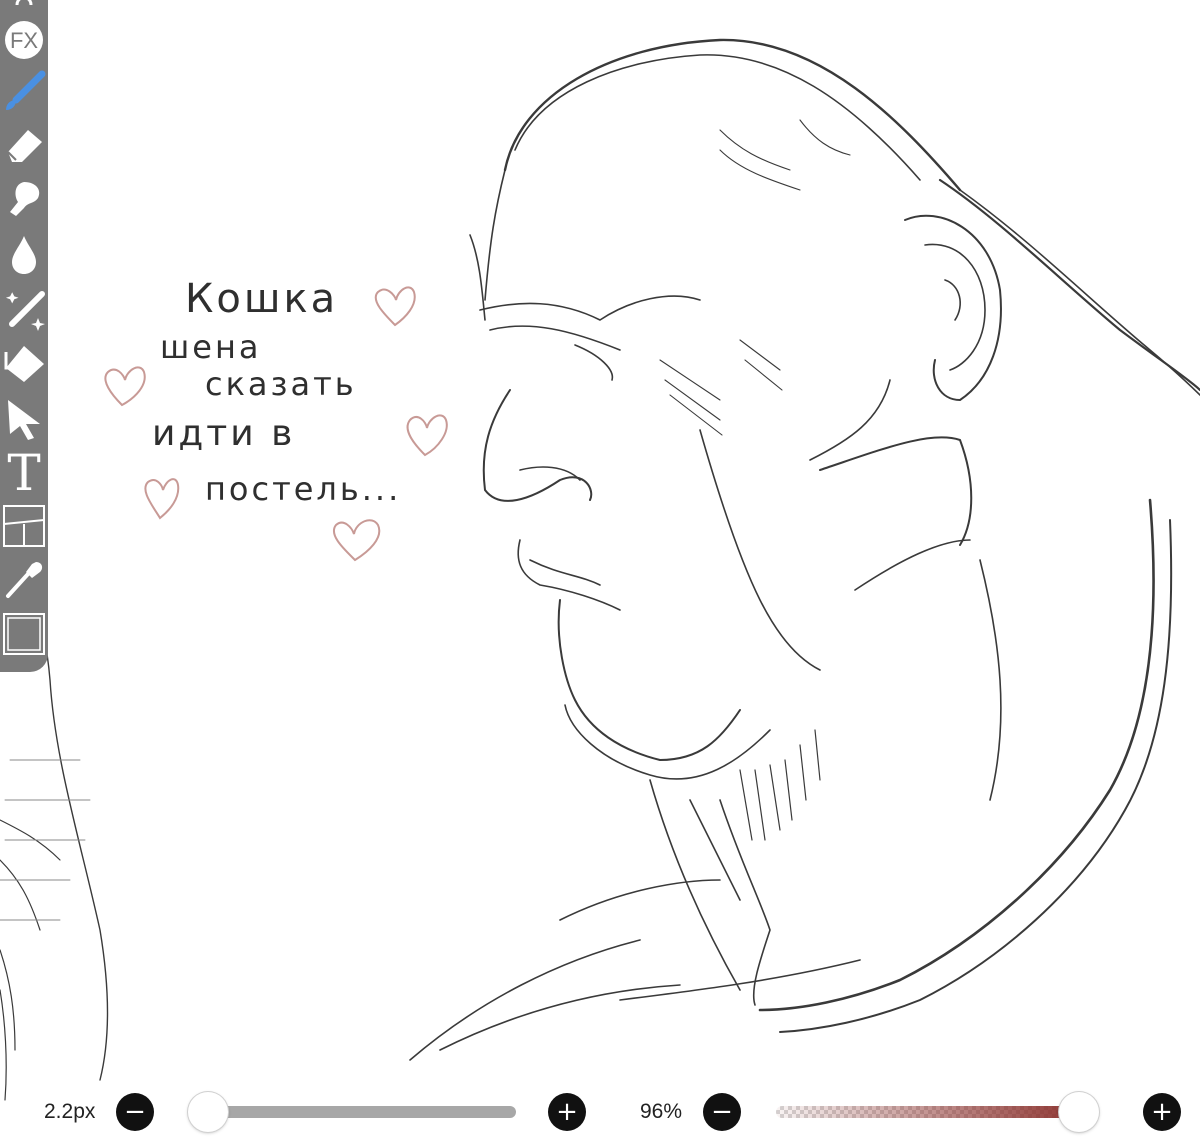  I want to click on transform-icon, so click(24, 364).